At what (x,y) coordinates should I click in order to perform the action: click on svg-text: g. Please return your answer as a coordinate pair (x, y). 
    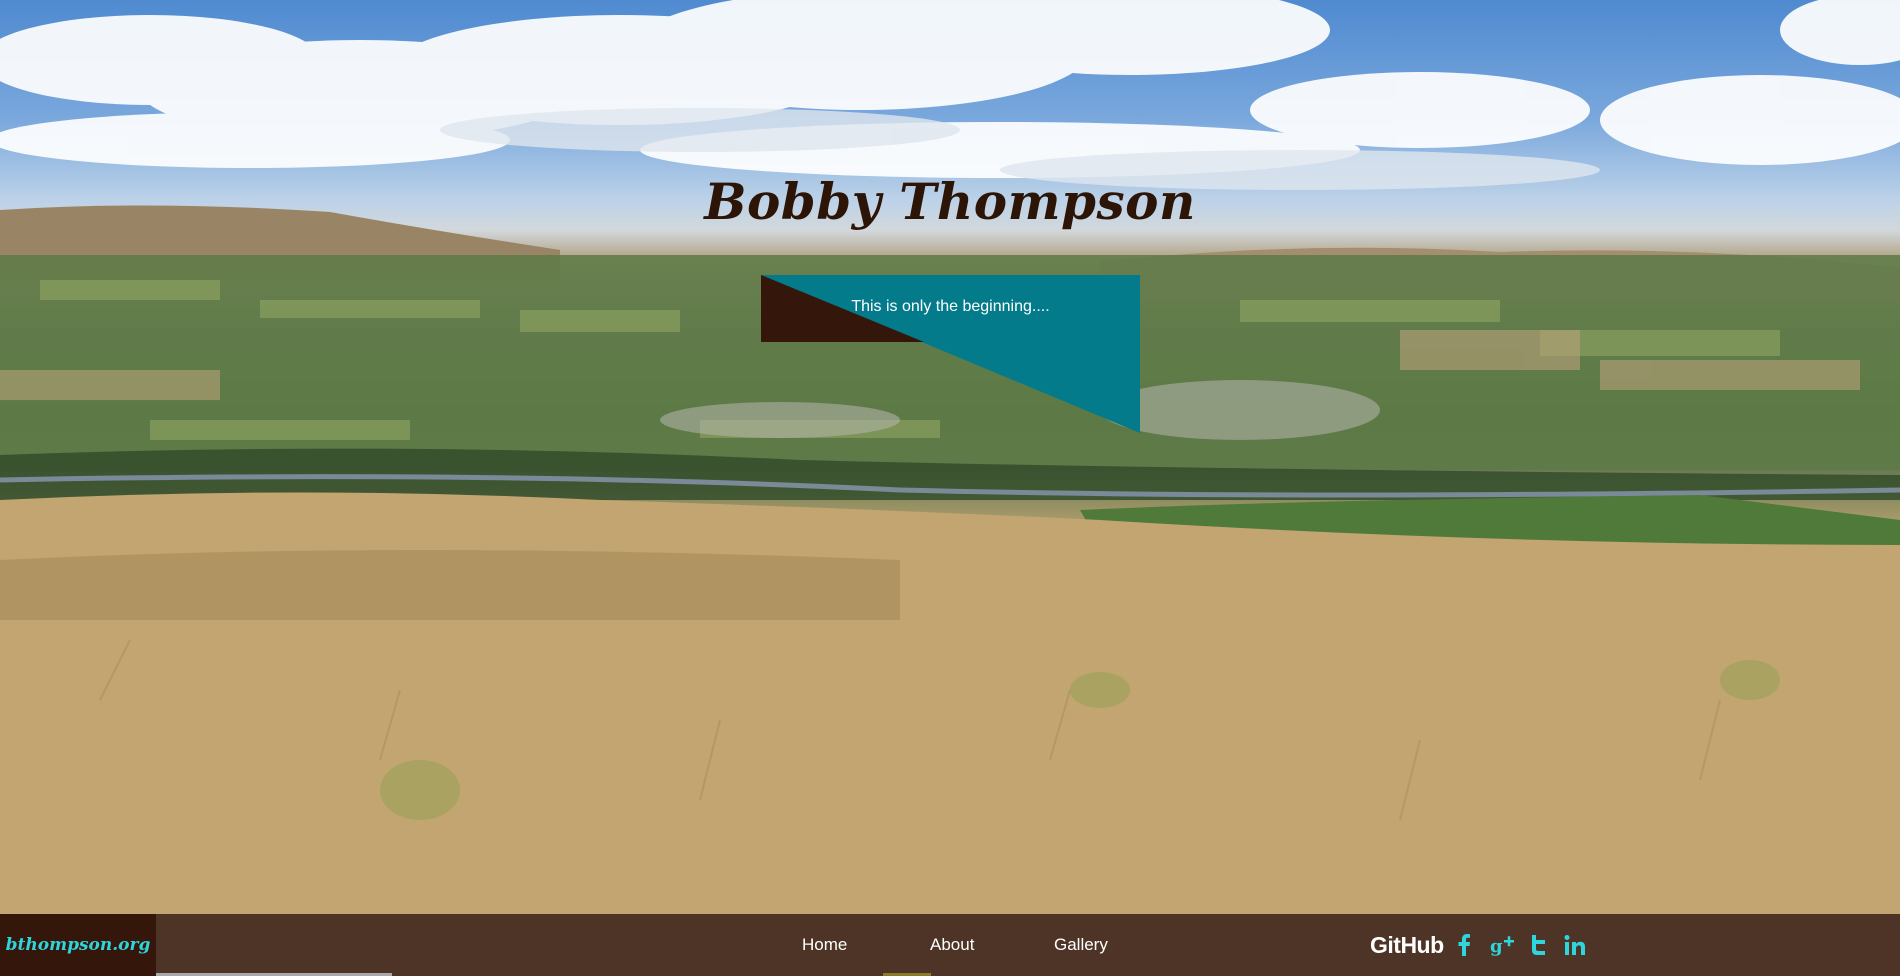
    Looking at the image, I should click on (1496, 946).